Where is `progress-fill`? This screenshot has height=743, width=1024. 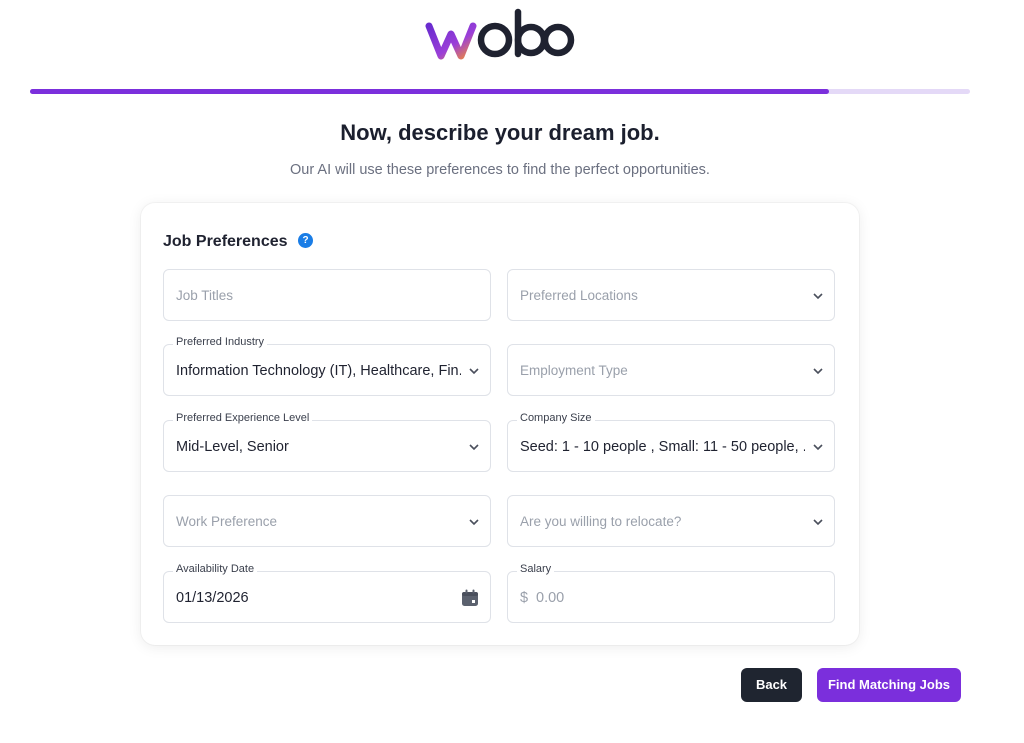 progress-fill is located at coordinates (429, 91).